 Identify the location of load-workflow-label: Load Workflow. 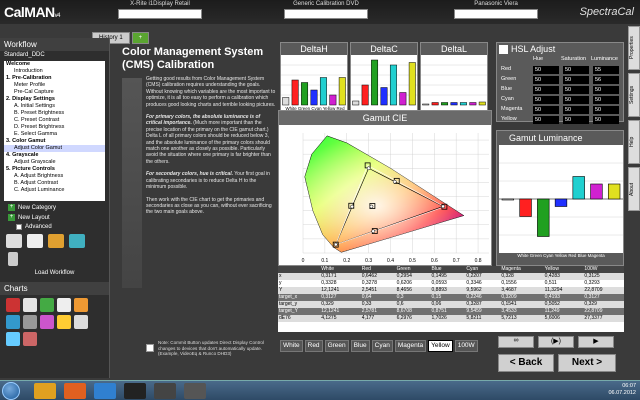
(54, 273).